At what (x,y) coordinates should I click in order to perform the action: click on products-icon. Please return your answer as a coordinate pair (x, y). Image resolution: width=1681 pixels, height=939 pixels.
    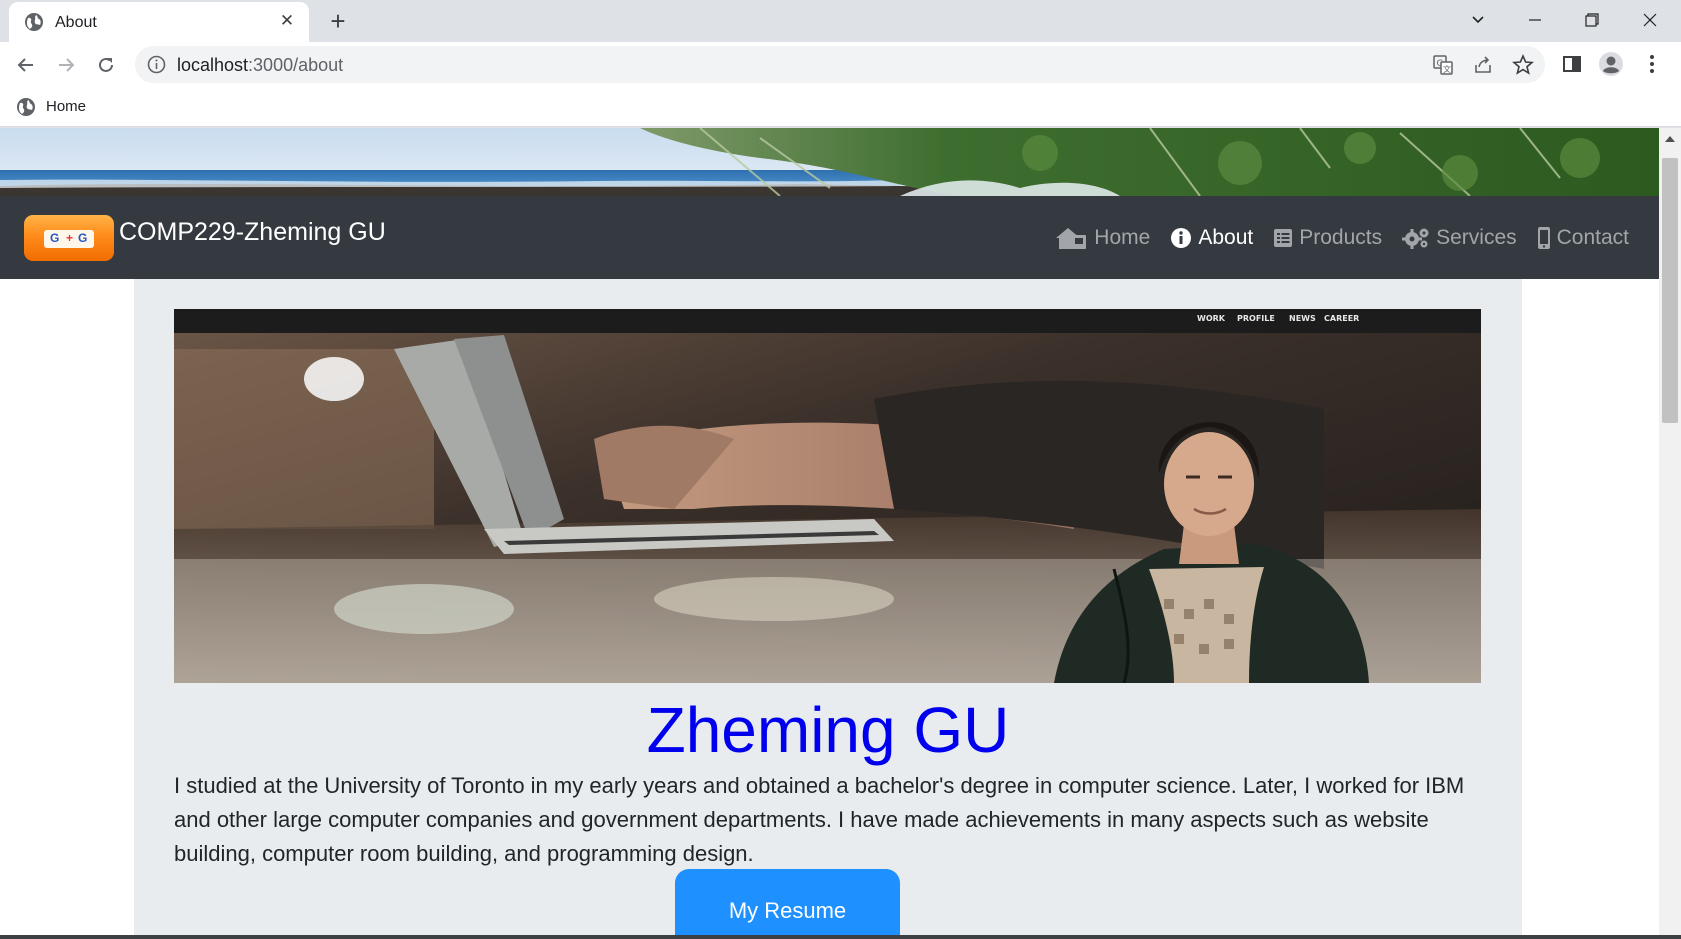
    Looking at the image, I should click on (1283, 238).